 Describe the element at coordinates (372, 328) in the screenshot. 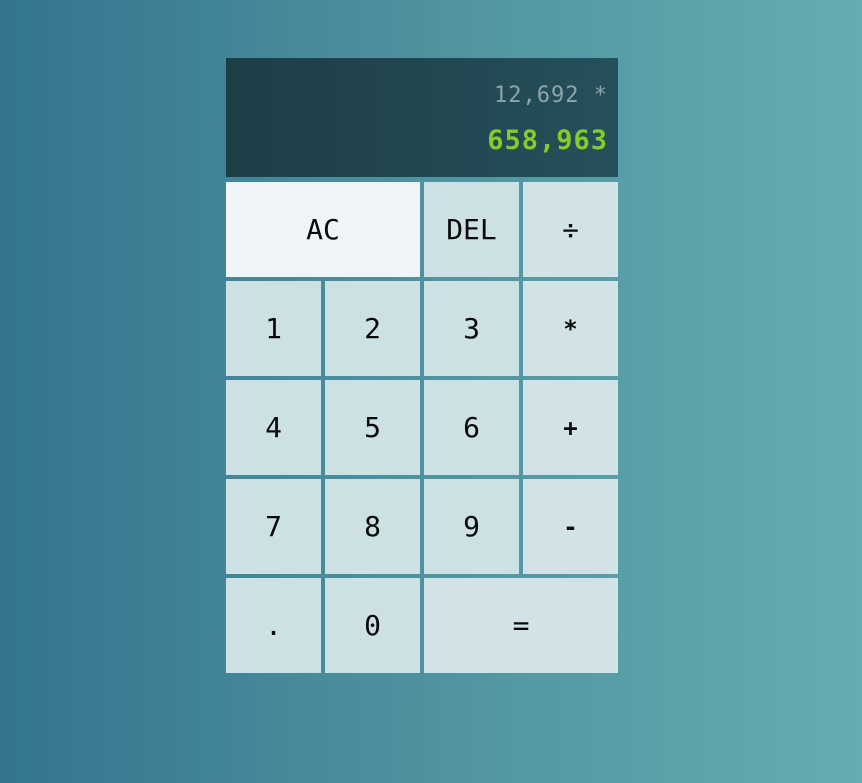

I see `digit-2-button: 2` at that location.